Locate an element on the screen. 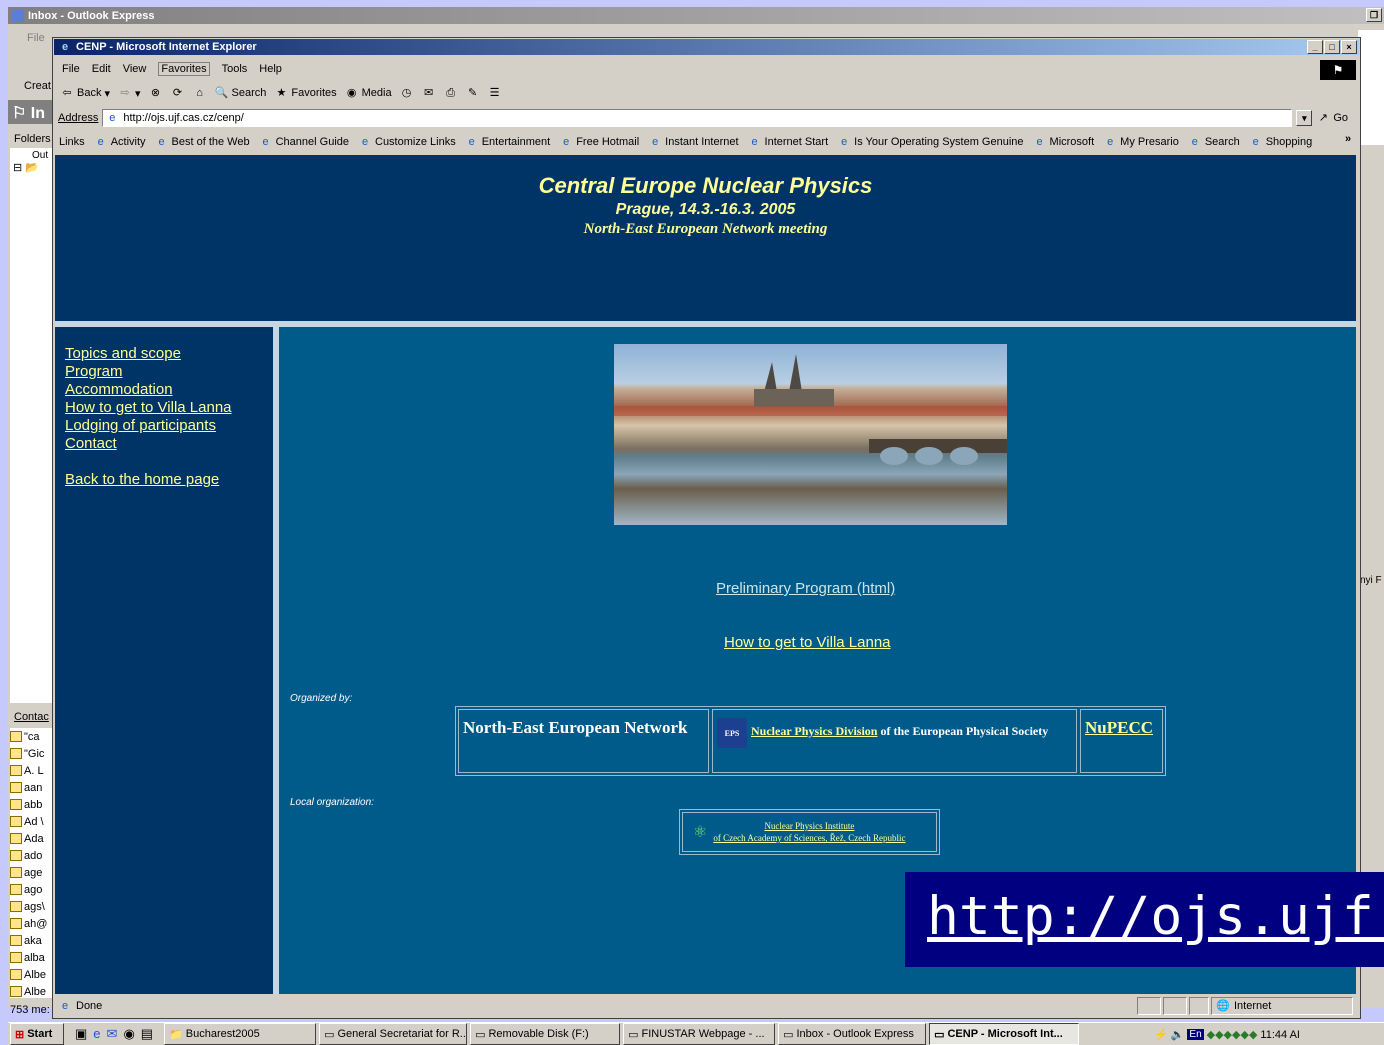  address-dropdown: ▾ is located at coordinates (1304, 118).